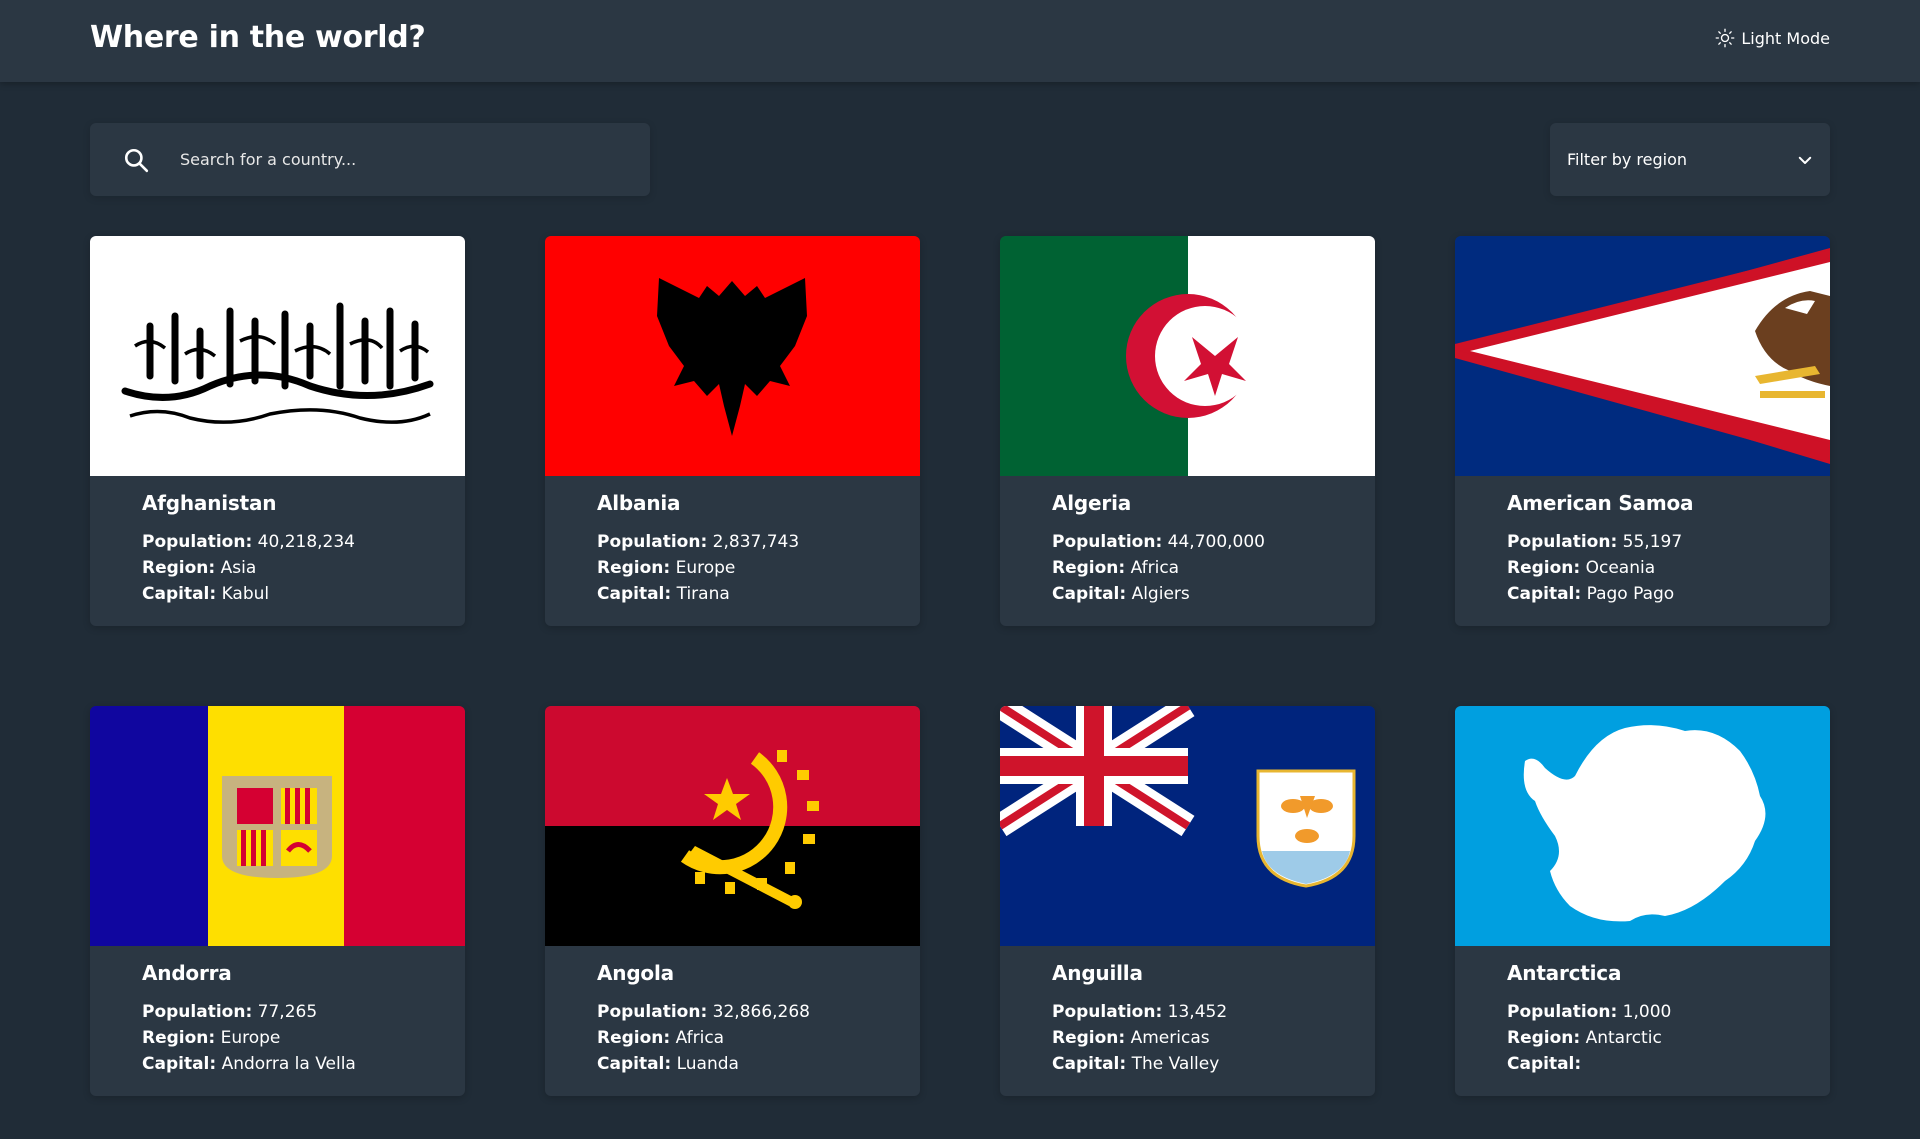  Describe the element at coordinates (1652, 542) in the screenshot. I see `population-value: 55,197` at that location.